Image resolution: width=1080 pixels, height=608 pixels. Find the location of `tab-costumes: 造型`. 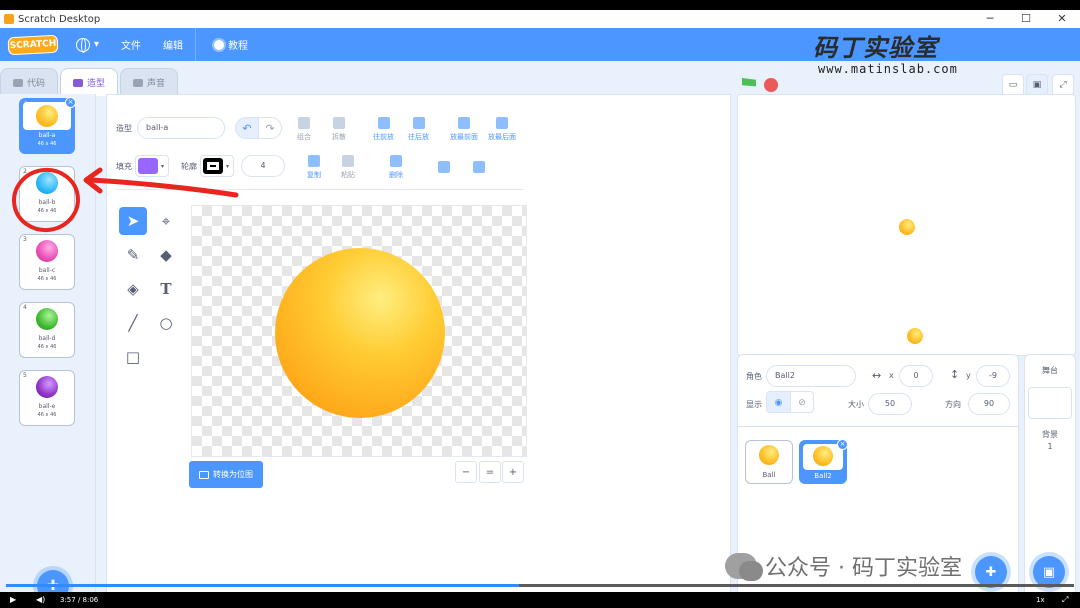

tab-costumes: 造型 is located at coordinates (89, 82).